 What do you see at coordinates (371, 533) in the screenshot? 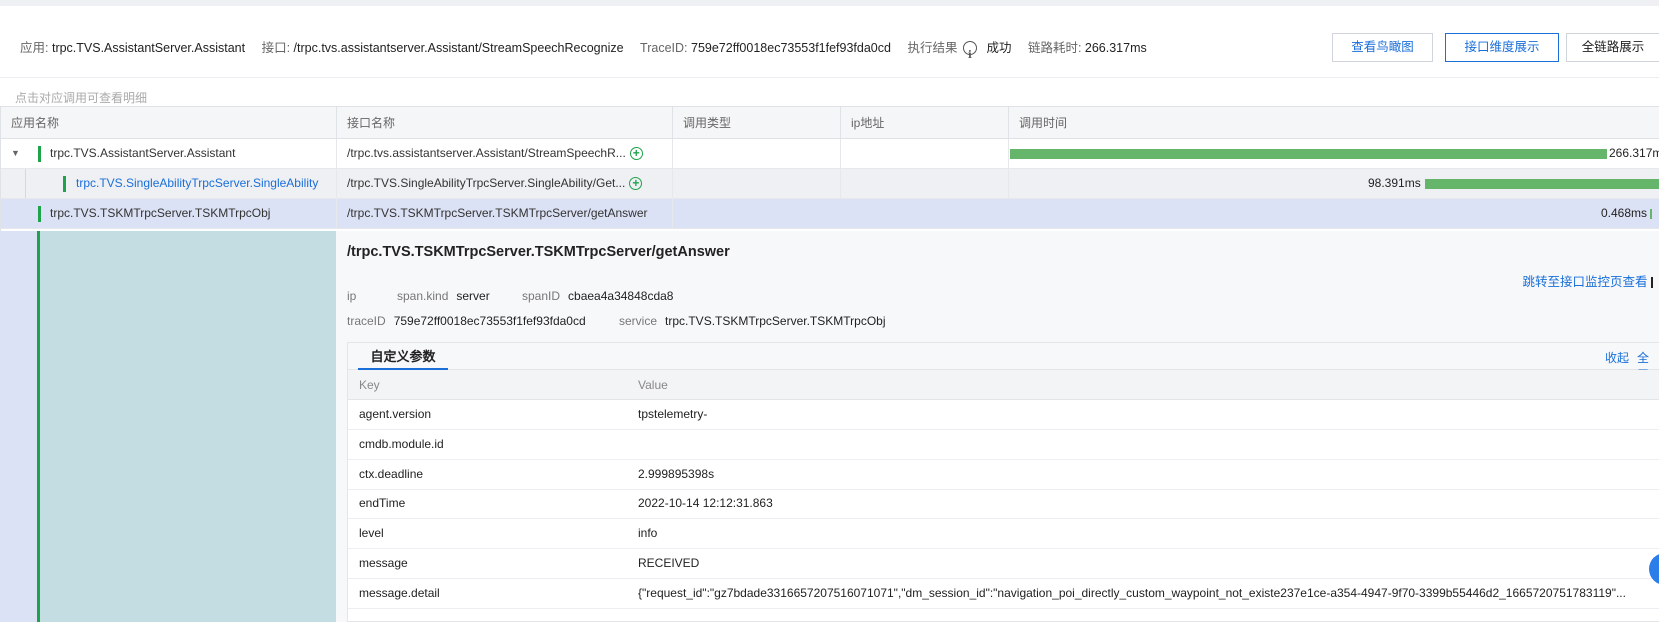
I see `param-key: level` at bounding box center [371, 533].